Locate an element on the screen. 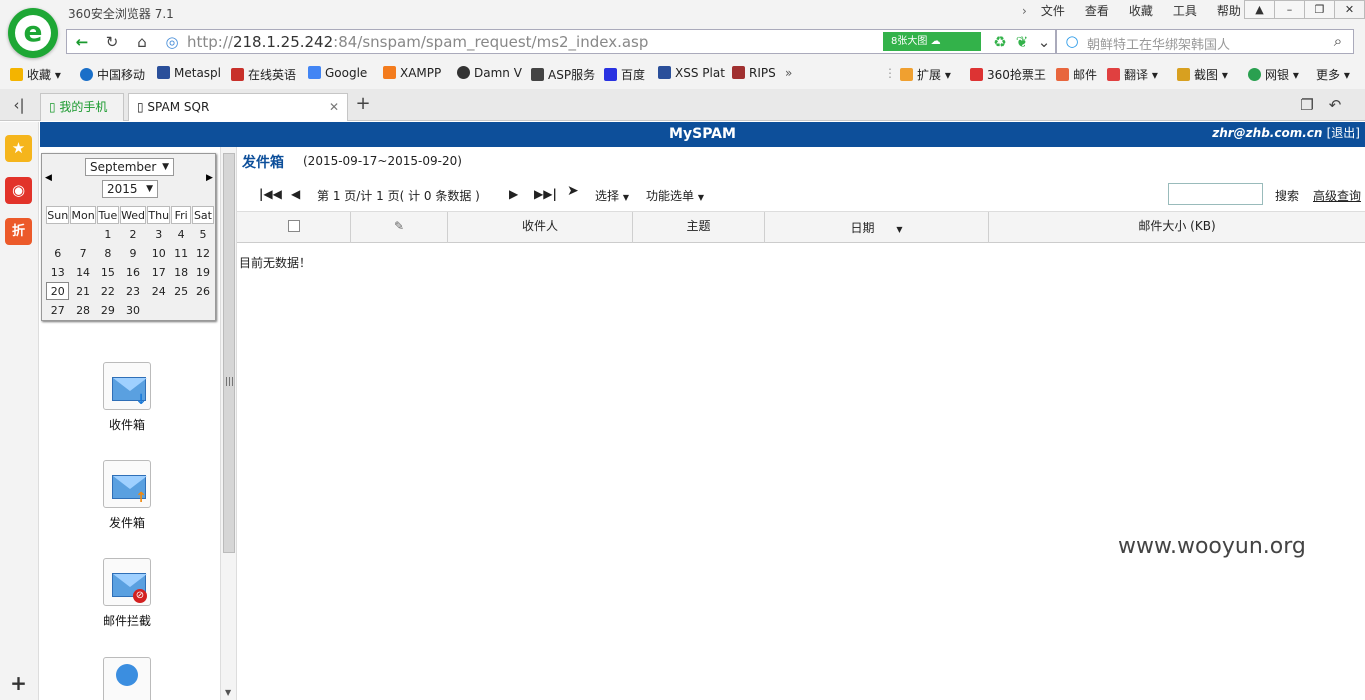 The width and height of the screenshot is (1365, 700). sidebar-toggle-icon: ‹| is located at coordinates (19, 105).